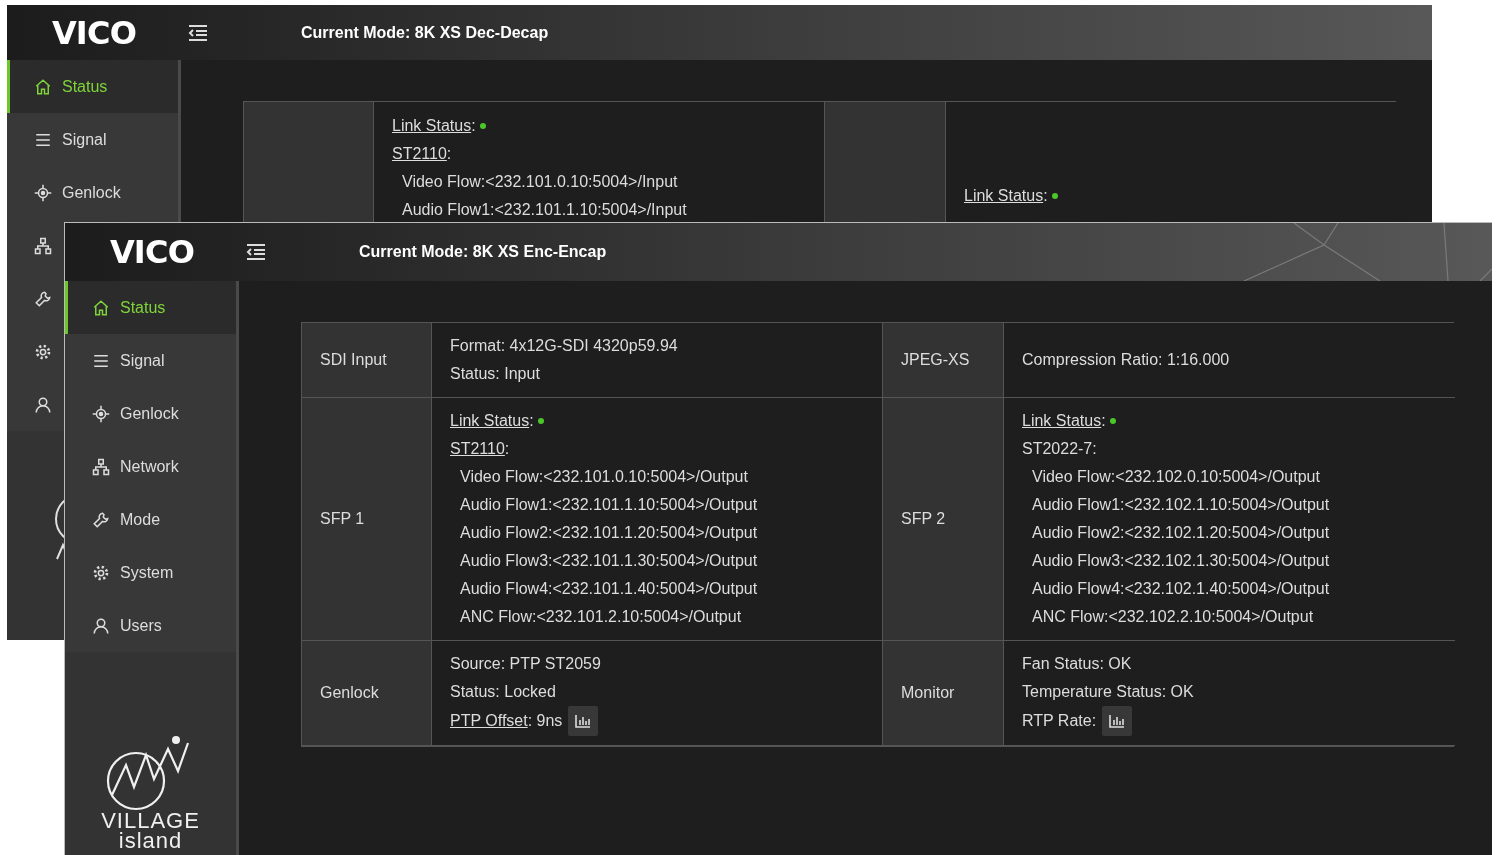 The height and width of the screenshot is (855, 1499). What do you see at coordinates (150, 519) in the screenshot?
I see `sidebar-item: Mode` at bounding box center [150, 519].